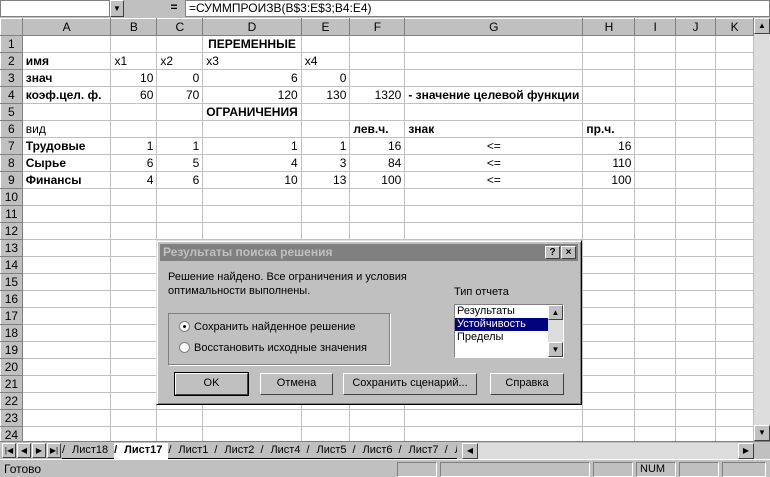  I want to click on column-header: C, so click(180, 27).